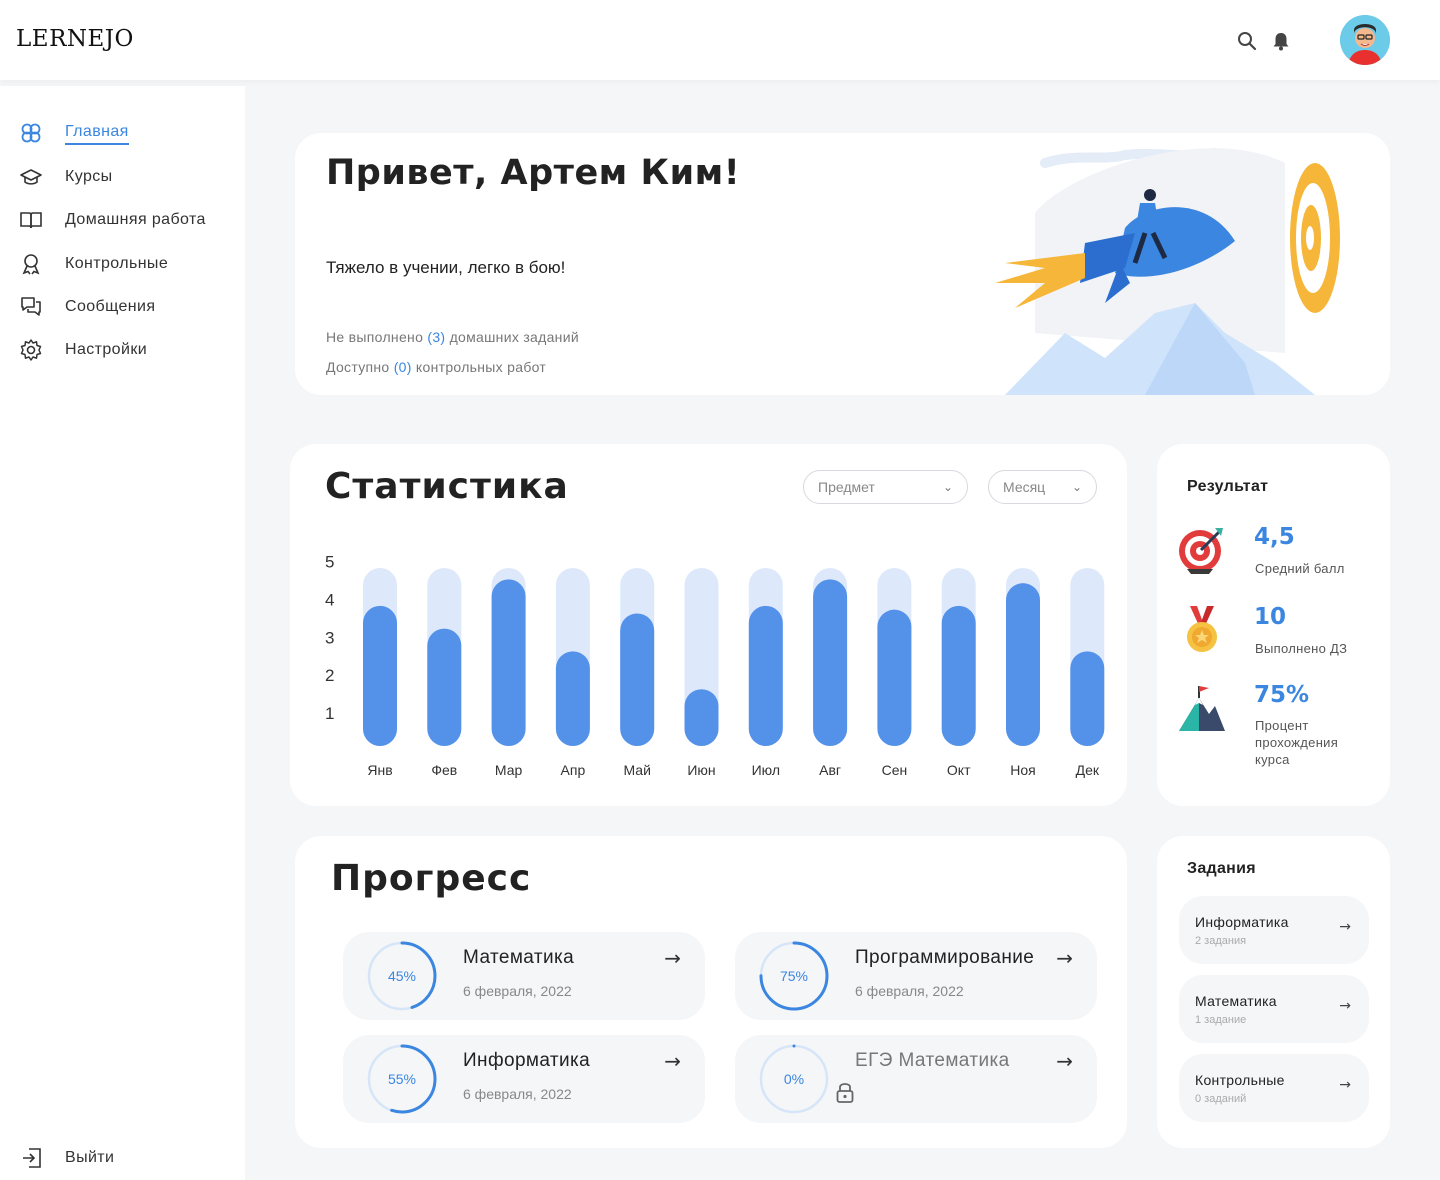  I want to click on target-icon, so click(1201, 551).